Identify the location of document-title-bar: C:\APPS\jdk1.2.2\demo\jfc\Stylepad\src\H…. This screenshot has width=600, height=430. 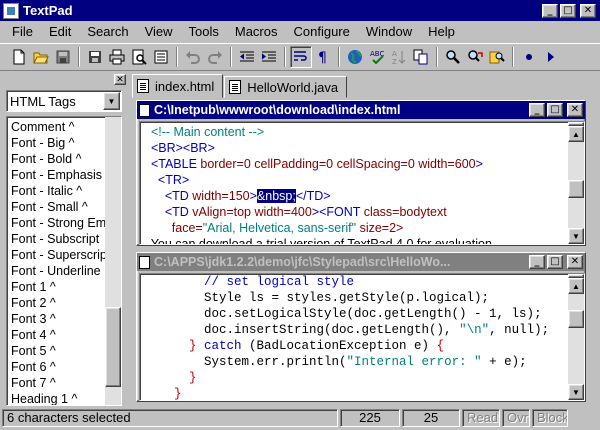
(361, 262).